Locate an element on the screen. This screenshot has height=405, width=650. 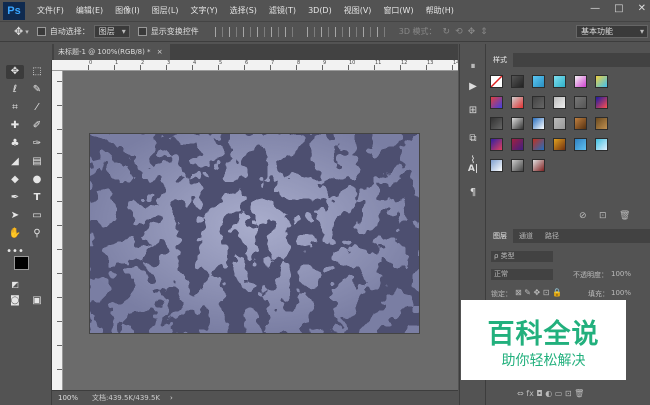
crop-tool-icon: ⌗ is located at coordinates (15, 108).